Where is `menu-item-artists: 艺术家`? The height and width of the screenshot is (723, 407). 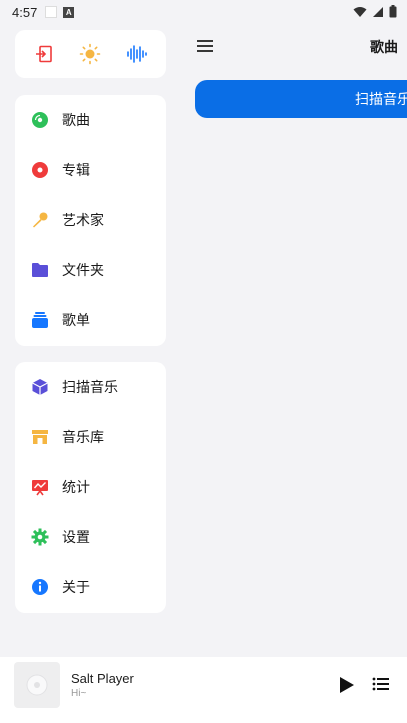
menu-item-artists: 艺术家 is located at coordinates (90, 220).